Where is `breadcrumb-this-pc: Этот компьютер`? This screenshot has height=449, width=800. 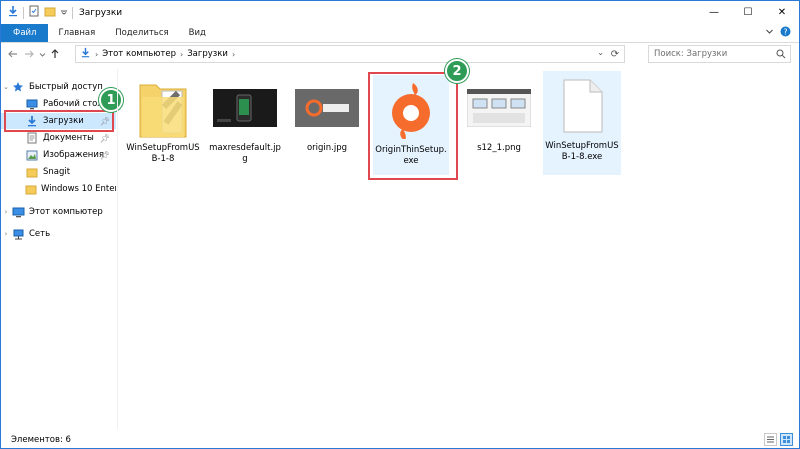 breadcrumb-this-pc: Этот компьютер is located at coordinates (139, 54).